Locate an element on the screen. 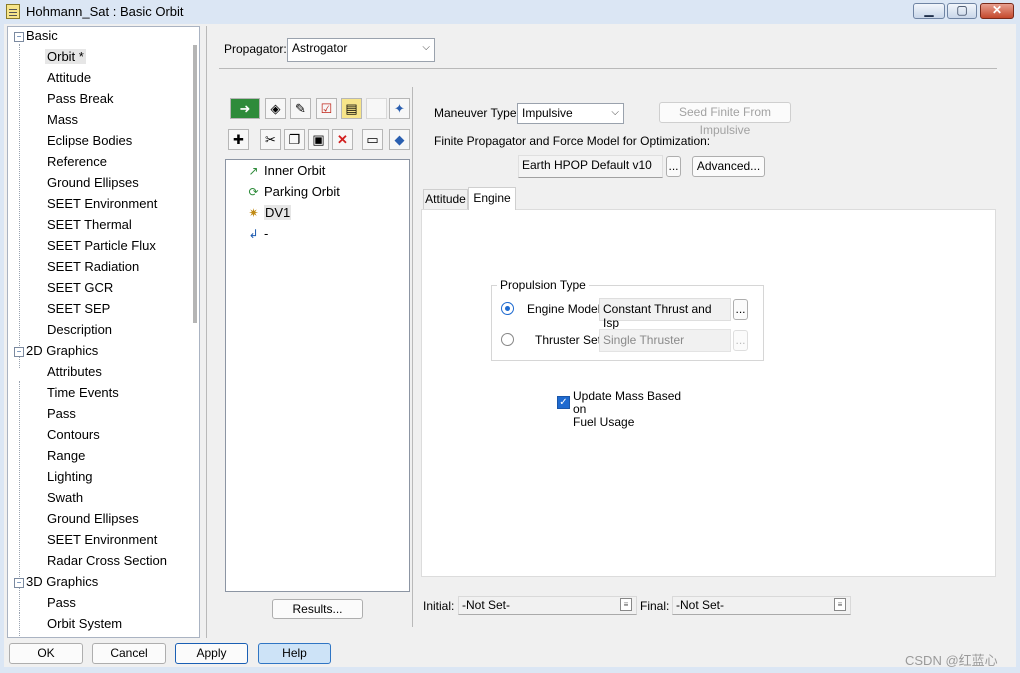 This screenshot has height=673, width=1020. propagate-icon: ⟳ is located at coordinates (253, 192).